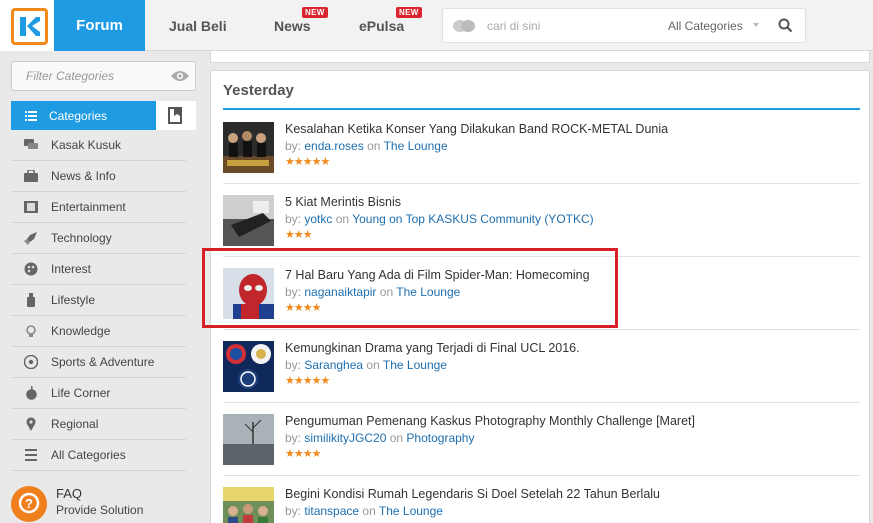 This screenshot has height=523, width=873. I want to click on sidebar-item-label: Knowledge, so click(81, 331).